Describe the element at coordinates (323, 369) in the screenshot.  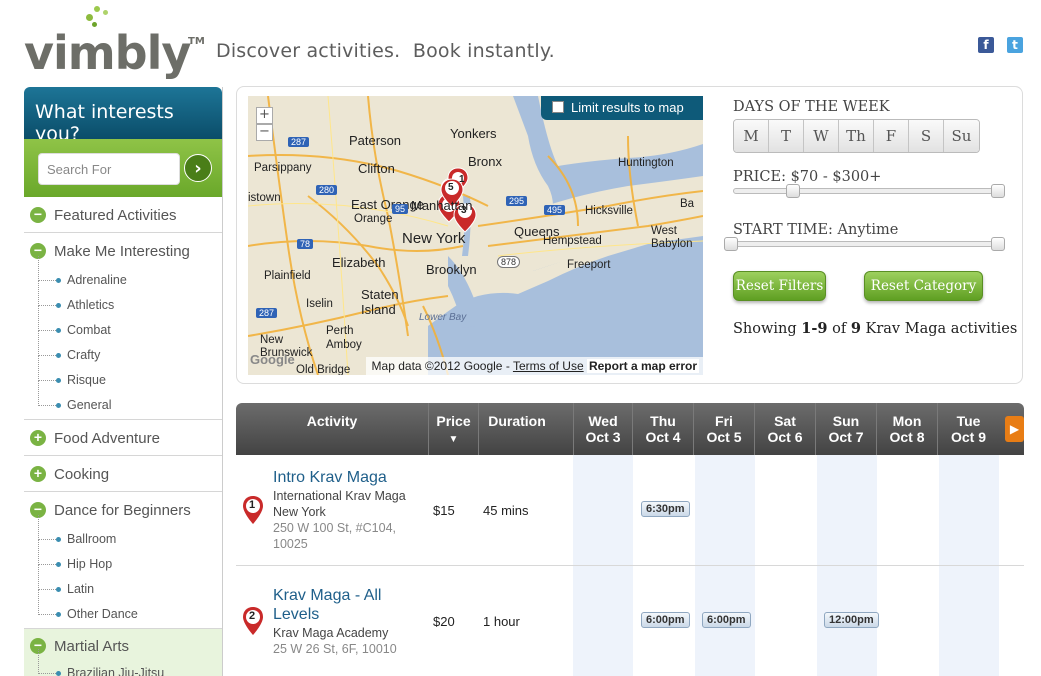
I see `map-label: Old Bridge` at that location.